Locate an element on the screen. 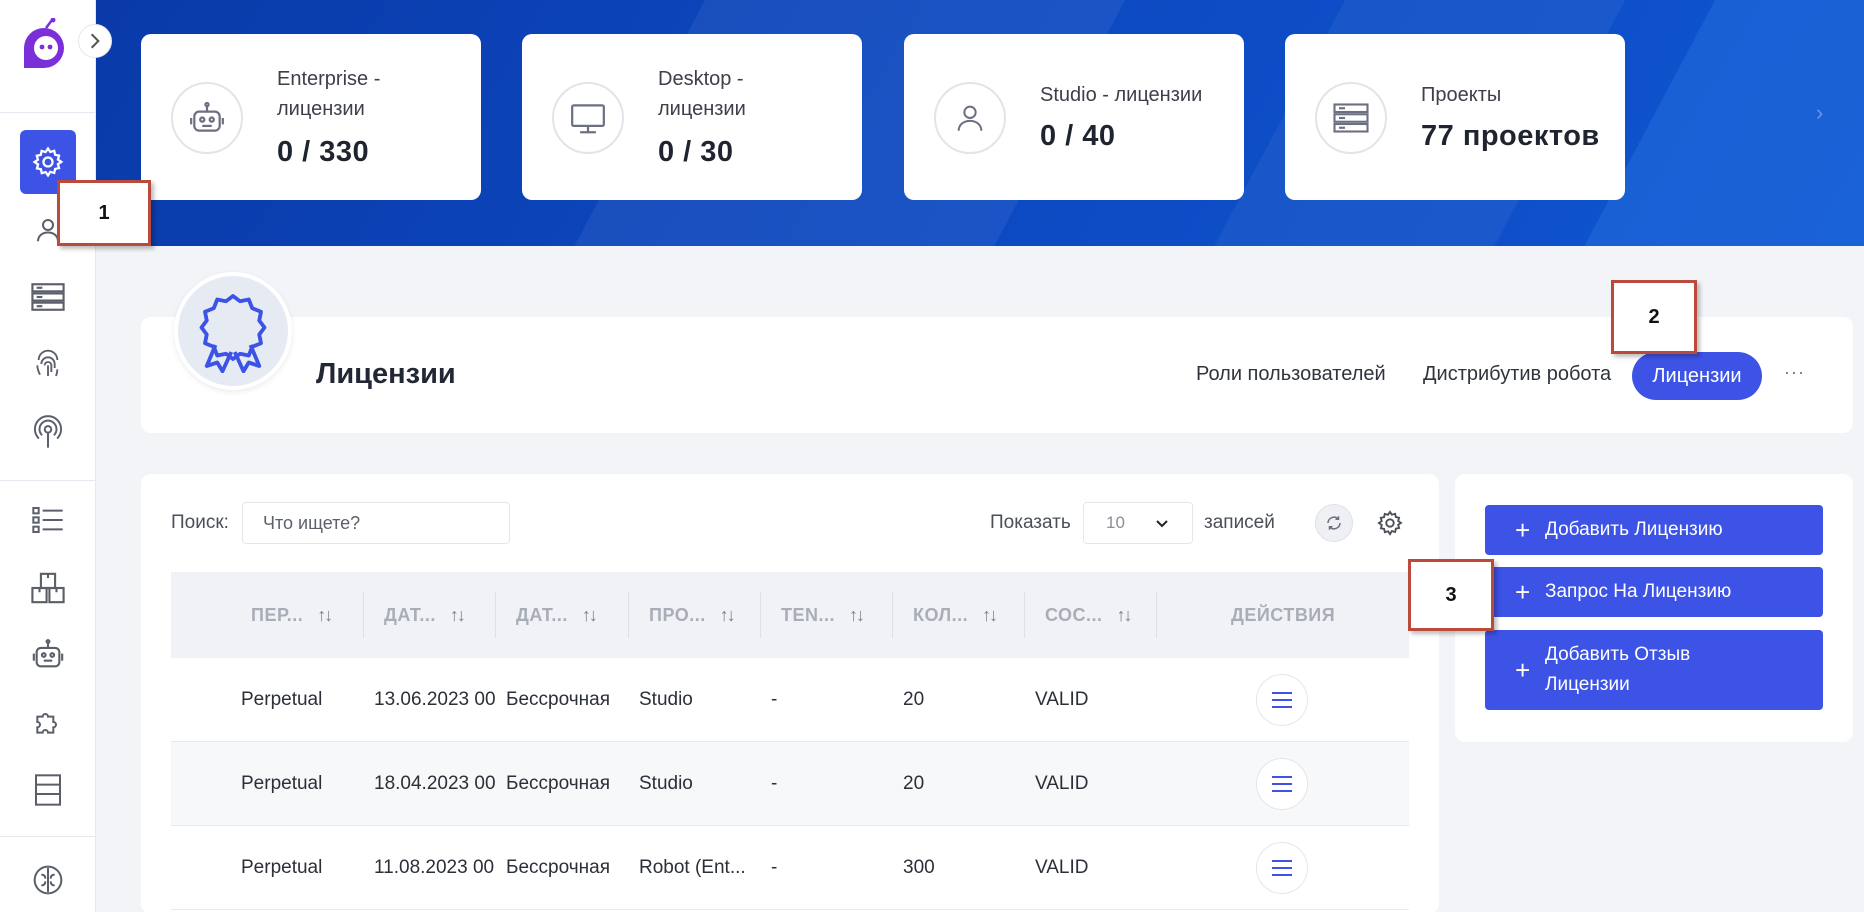  brain-icon is located at coordinates (48, 880).